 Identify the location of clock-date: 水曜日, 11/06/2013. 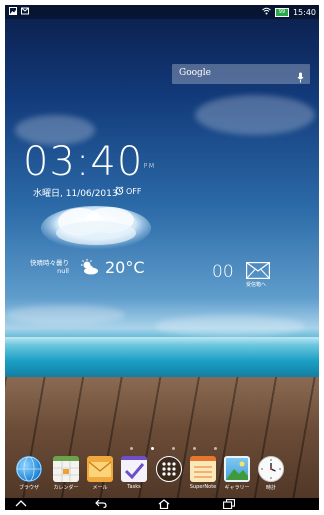
(75, 194).